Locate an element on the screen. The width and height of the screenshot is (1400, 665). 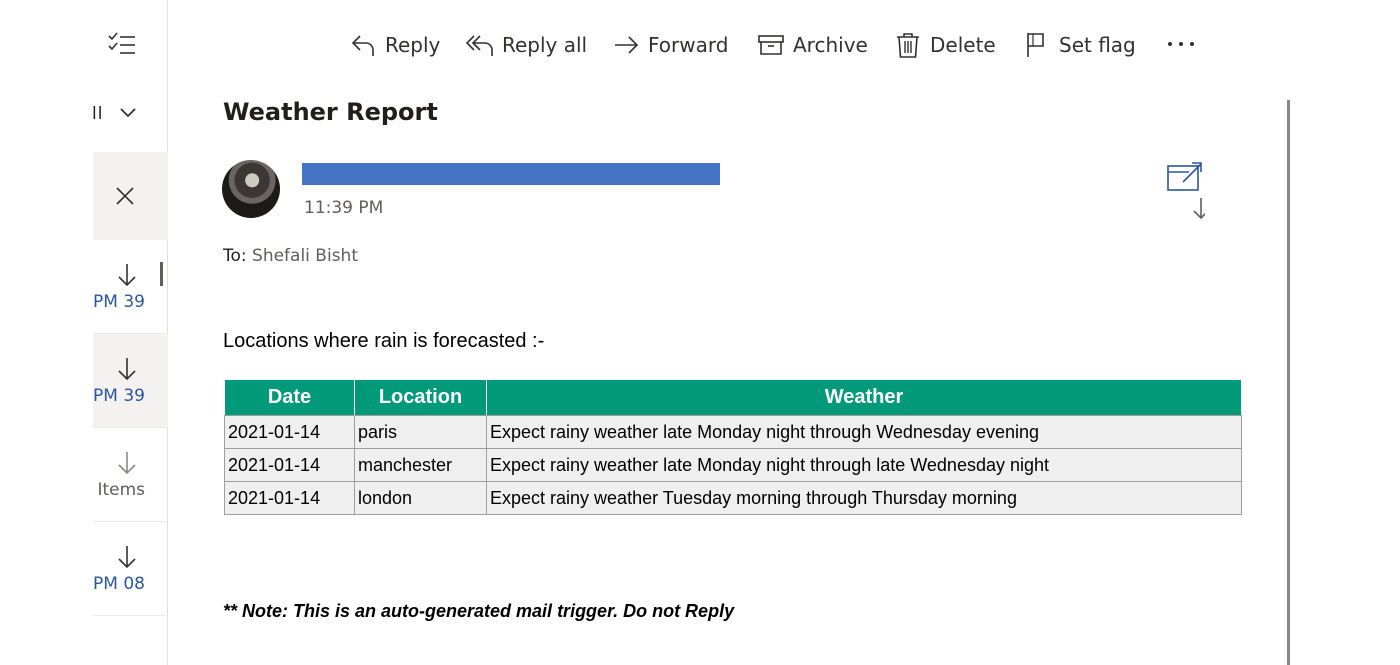
set-flag-button: Set flag is located at coordinates (1079, 45).